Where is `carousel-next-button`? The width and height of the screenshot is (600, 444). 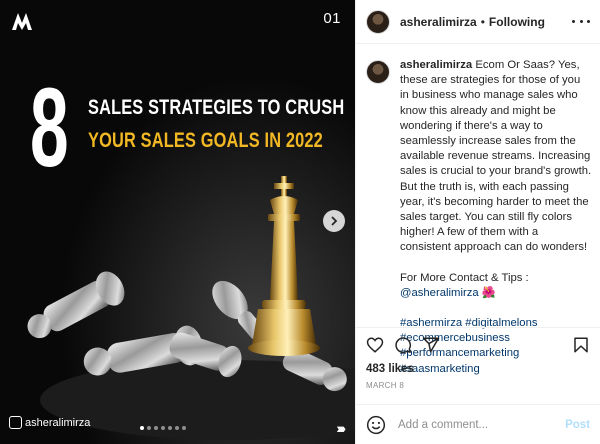
carousel-next-button is located at coordinates (334, 221).